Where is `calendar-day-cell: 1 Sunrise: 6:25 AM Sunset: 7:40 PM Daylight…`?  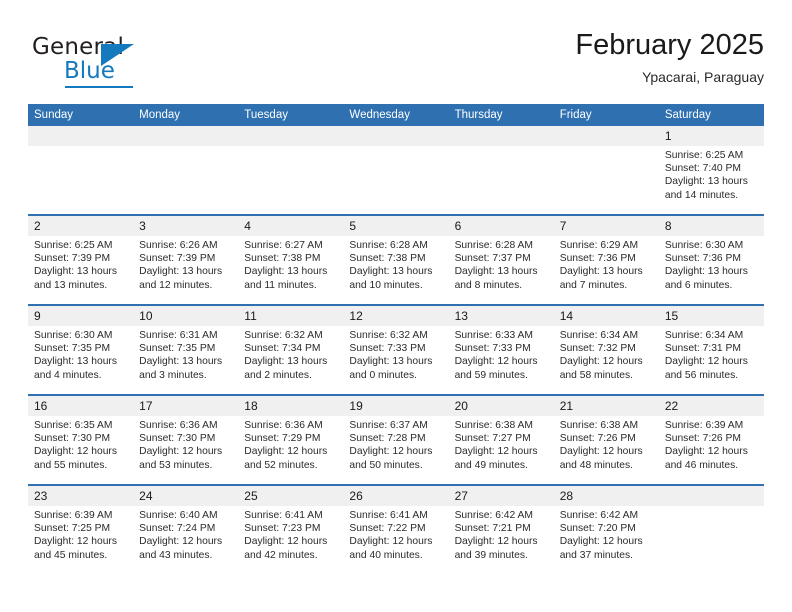
calendar-day-cell: 1 Sunrise: 6:25 AM Sunset: 7:40 PM Daylight… is located at coordinates (711, 170).